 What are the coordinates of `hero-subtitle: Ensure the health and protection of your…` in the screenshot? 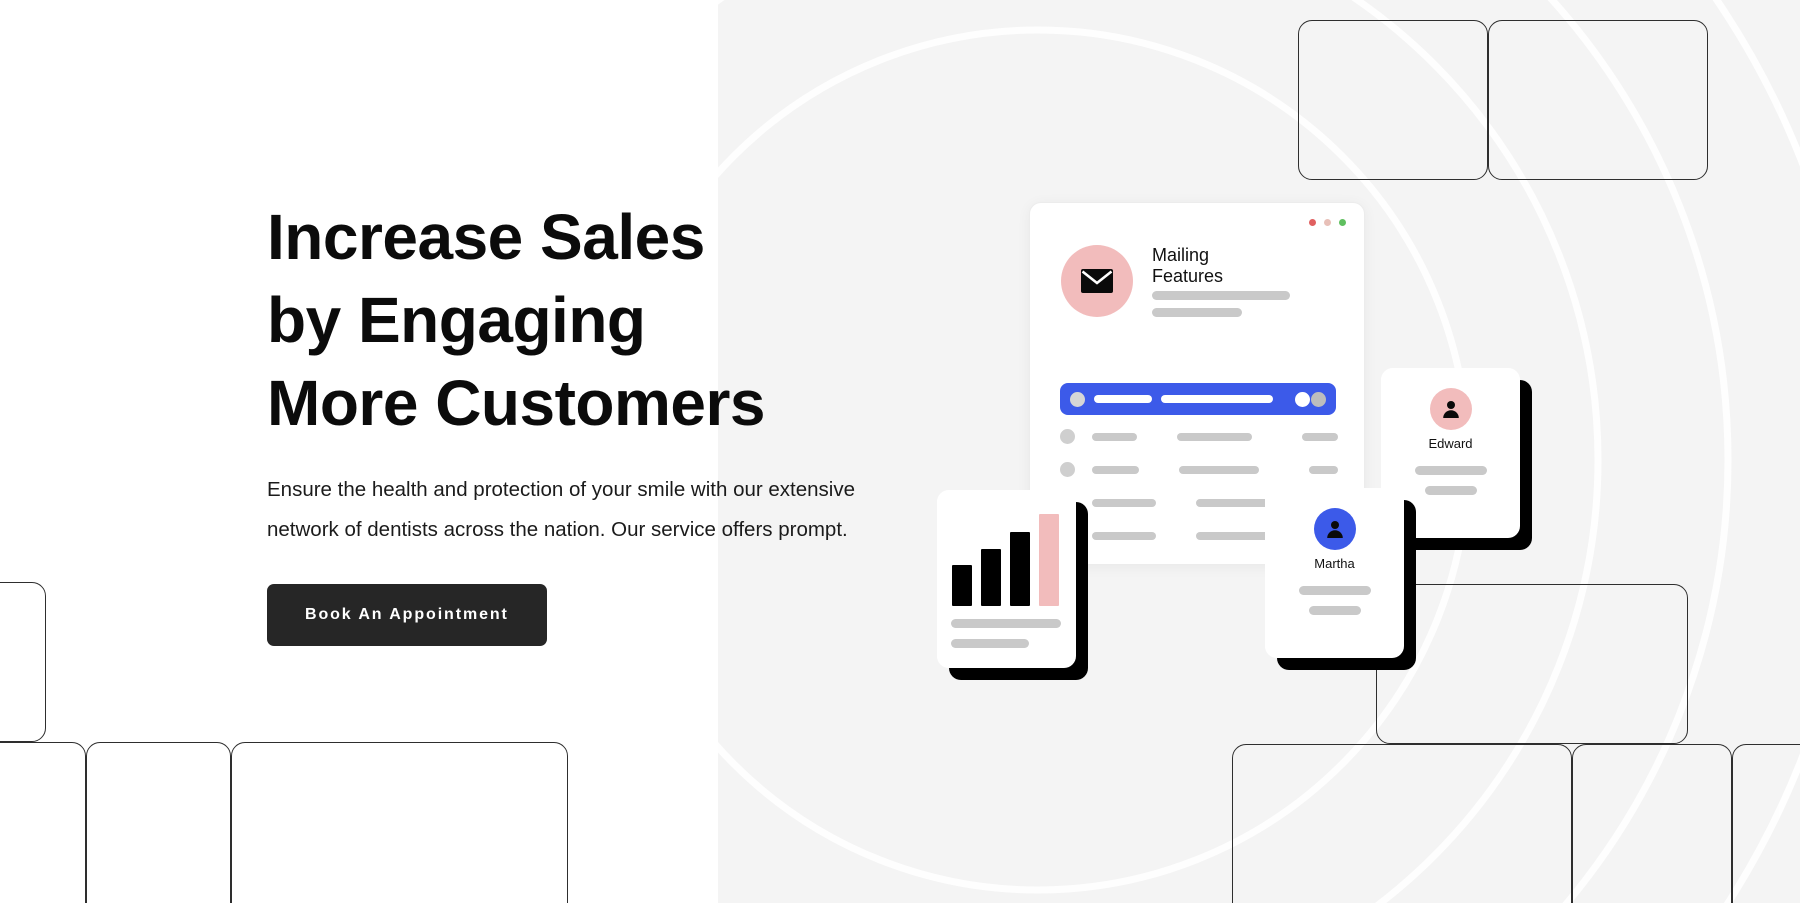 It's located at (561, 509).